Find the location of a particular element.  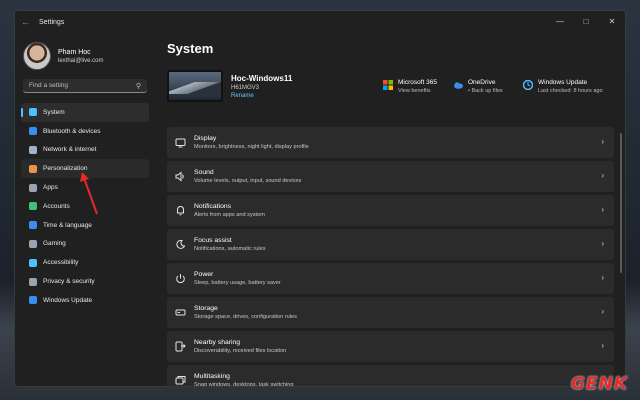

search-input: Find a setting ⚲ is located at coordinates (85, 86).